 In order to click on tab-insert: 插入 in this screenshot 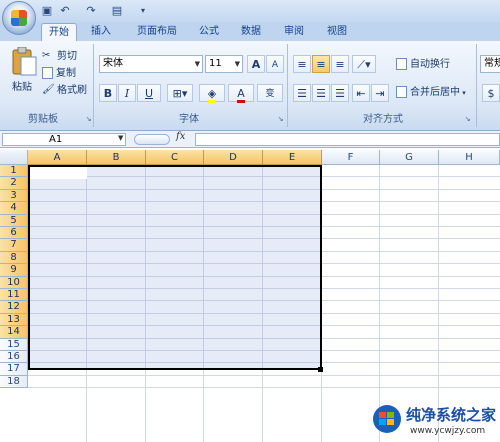, I will do `click(101, 32)`.